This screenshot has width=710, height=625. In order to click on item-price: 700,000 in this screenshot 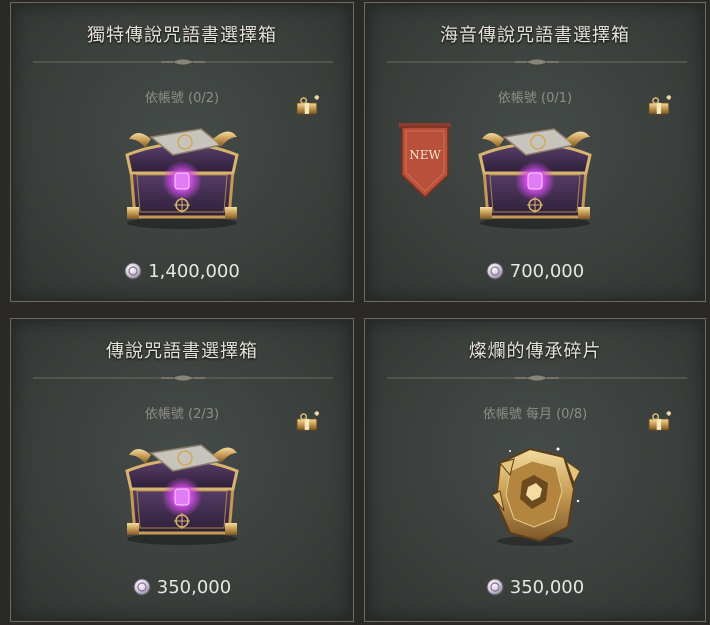, I will do `click(535, 271)`.